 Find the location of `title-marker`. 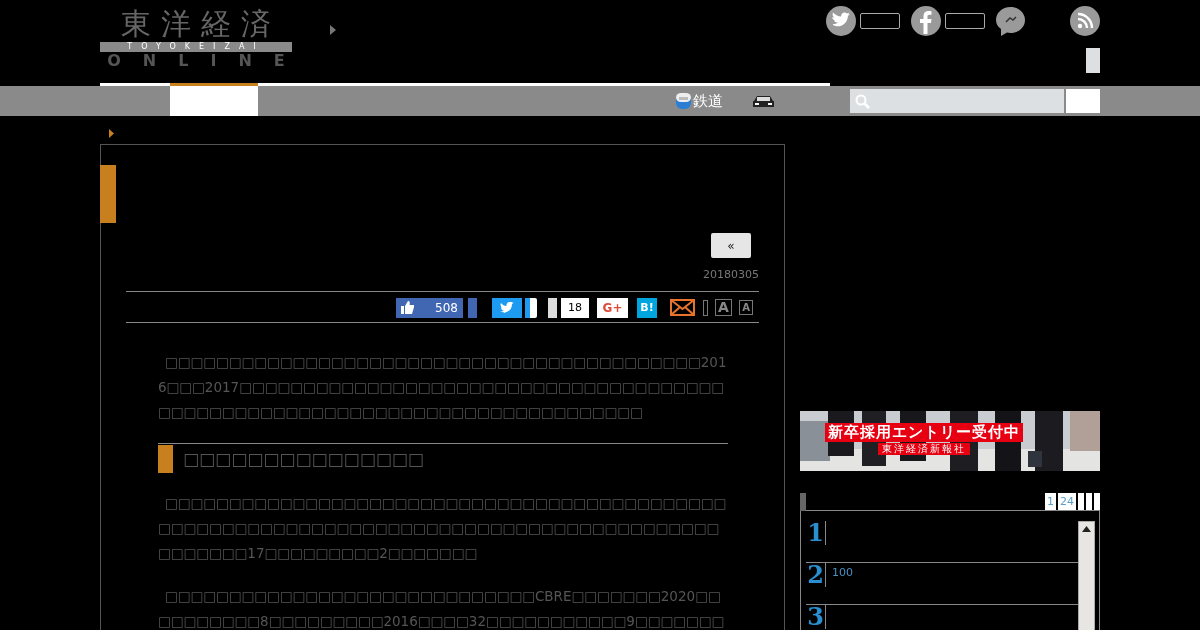

title-marker is located at coordinates (108, 194).